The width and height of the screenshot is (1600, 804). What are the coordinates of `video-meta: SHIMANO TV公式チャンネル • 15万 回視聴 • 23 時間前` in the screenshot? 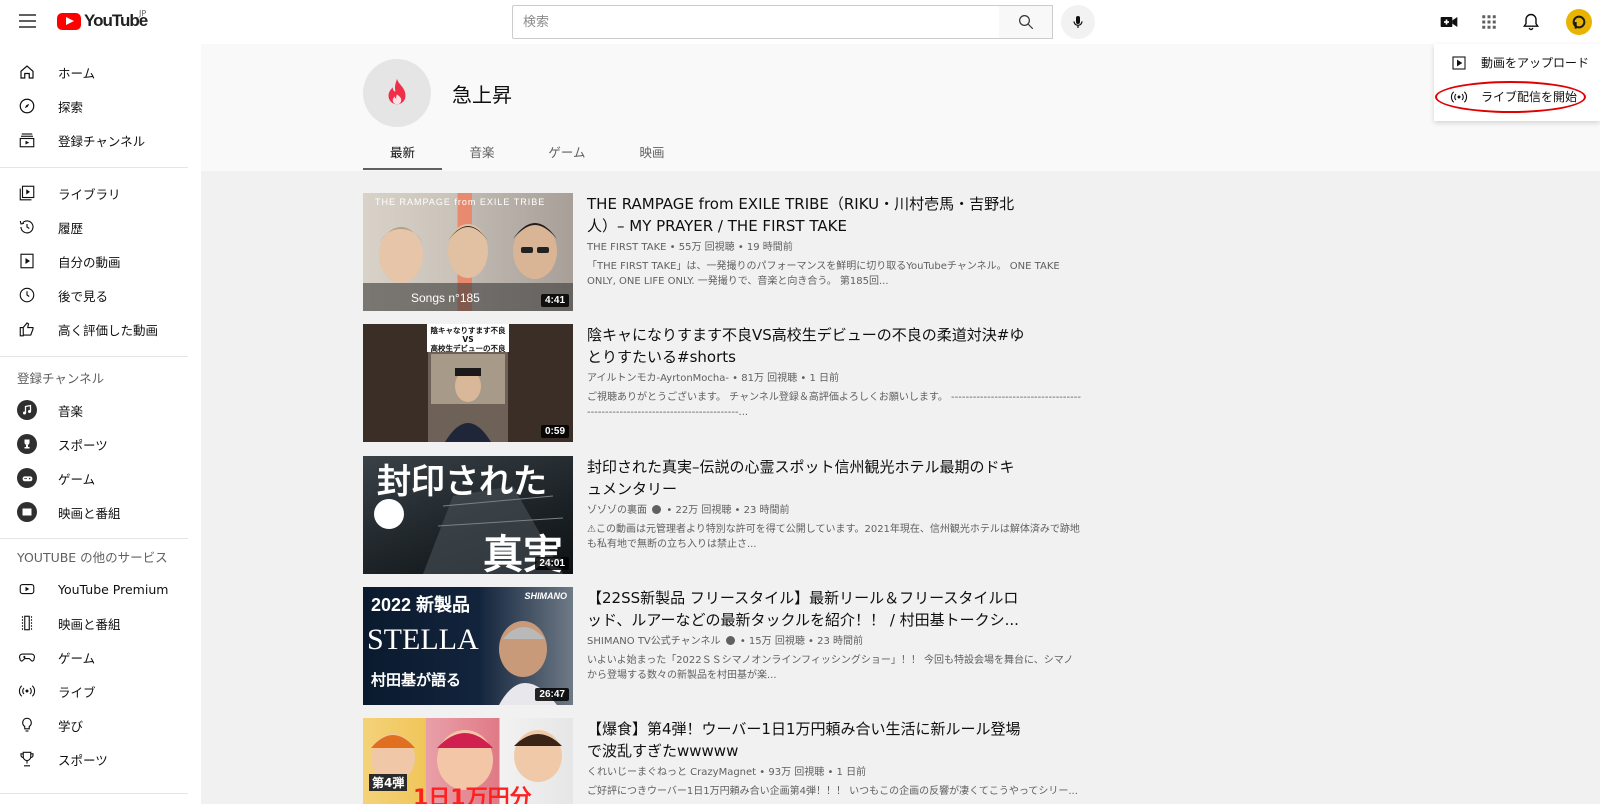 It's located at (725, 641).